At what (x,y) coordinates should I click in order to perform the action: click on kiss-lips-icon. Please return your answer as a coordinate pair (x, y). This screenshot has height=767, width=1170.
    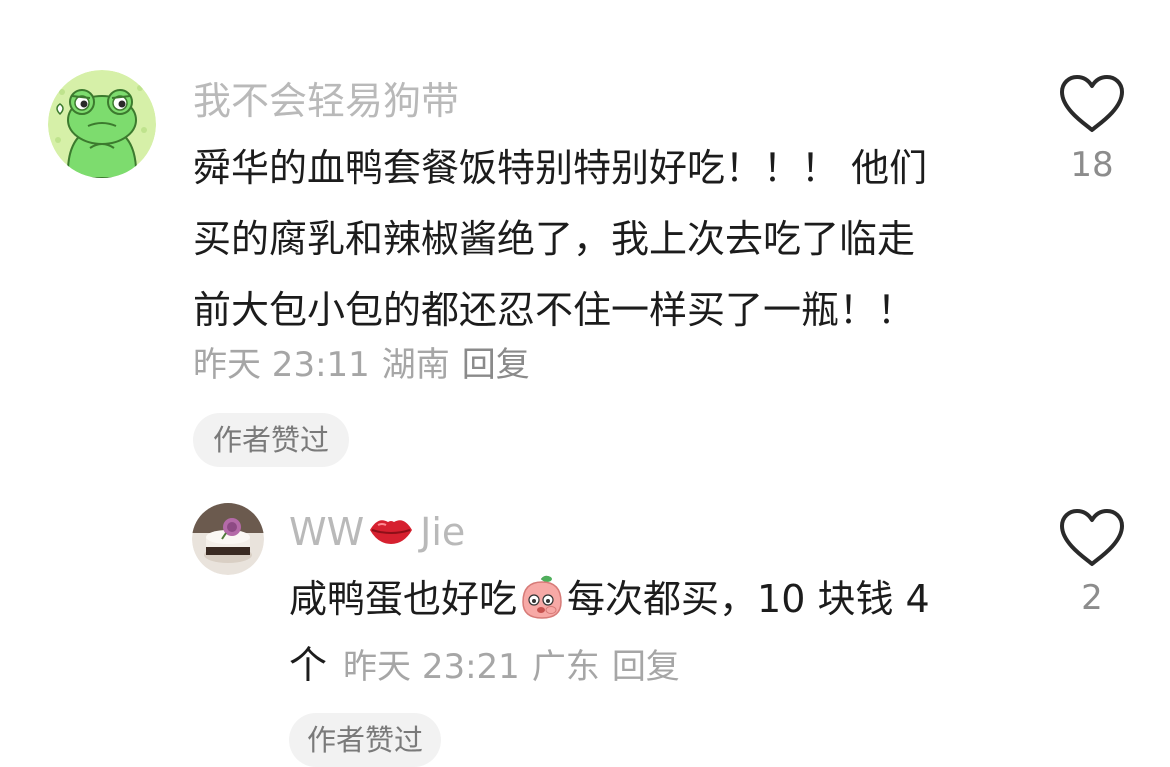
    Looking at the image, I should click on (391, 535).